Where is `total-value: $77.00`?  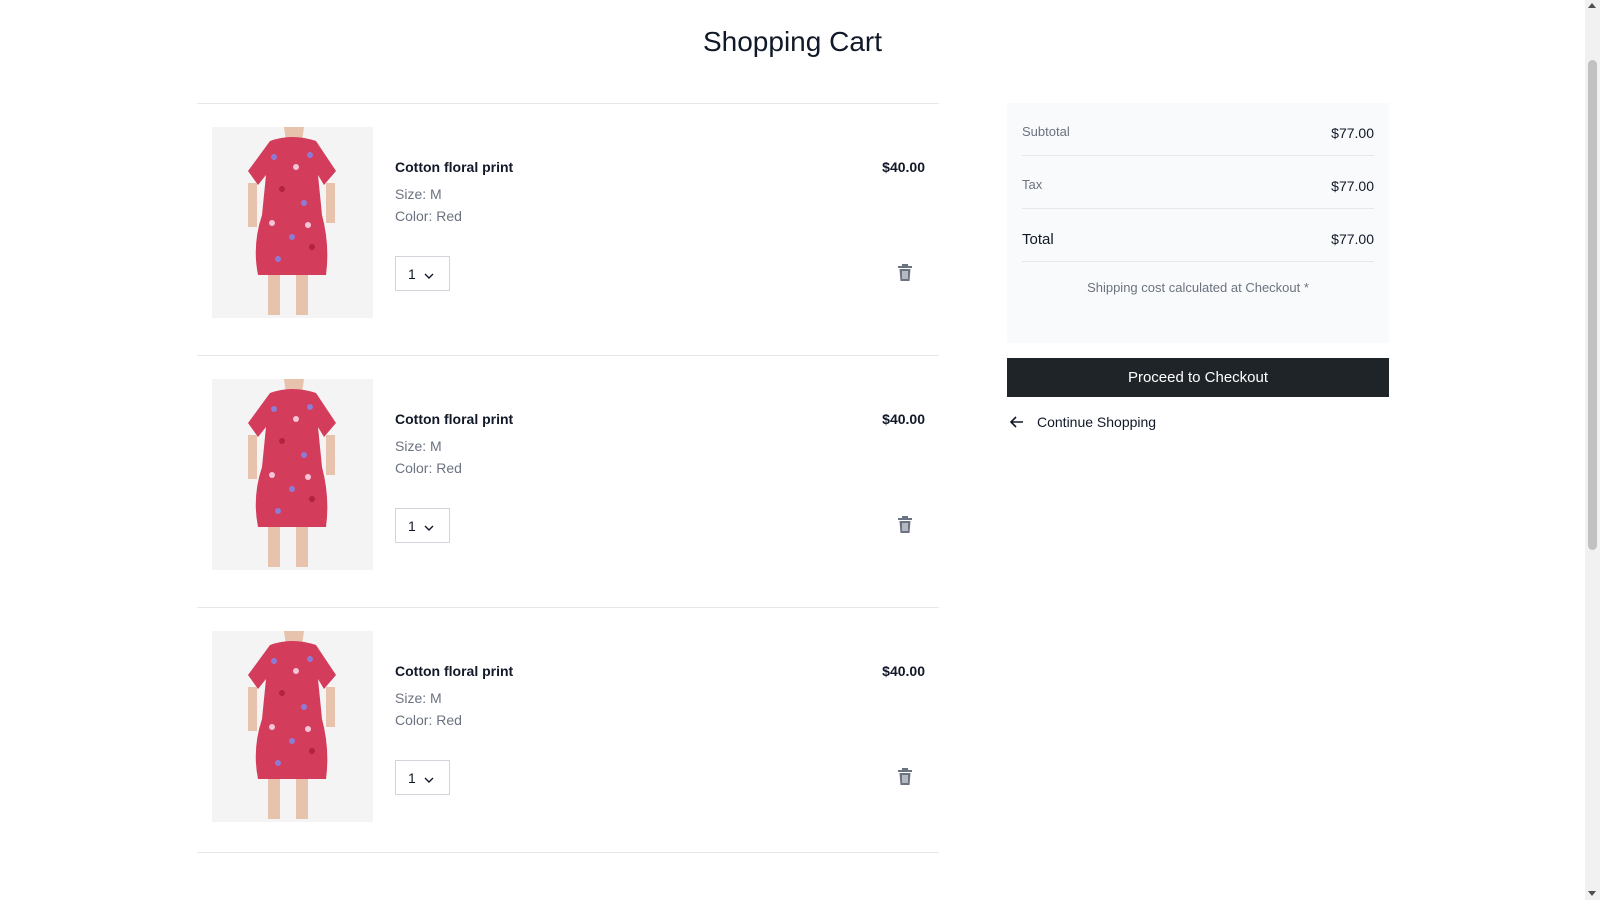 total-value: $77.00 is located at coordinates (1352, 239).